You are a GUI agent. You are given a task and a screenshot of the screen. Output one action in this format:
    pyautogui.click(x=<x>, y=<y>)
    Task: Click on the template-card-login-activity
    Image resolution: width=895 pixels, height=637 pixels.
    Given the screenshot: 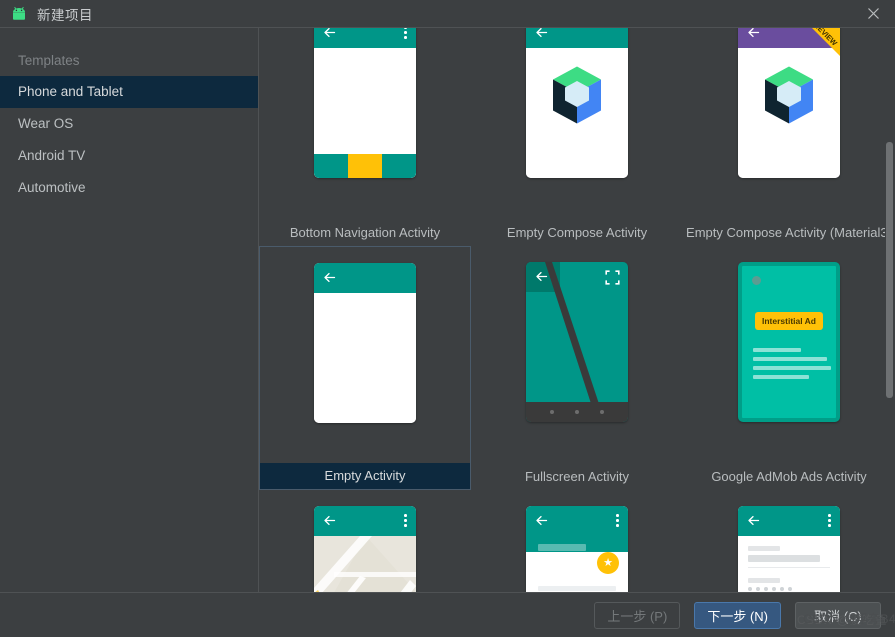 What is the action you would take?
    pyautogui.click(x=789, y=541)
    